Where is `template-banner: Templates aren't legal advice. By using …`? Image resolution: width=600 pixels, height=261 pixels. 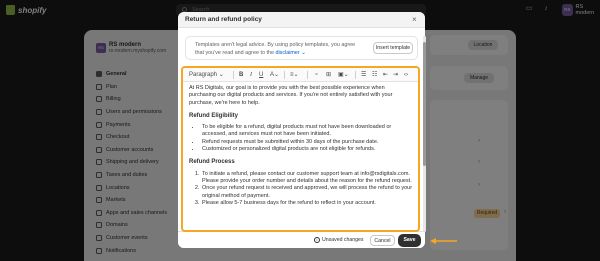 template-banner: Templates aren't legal advice. By using … is located at coordinates (301, 48).